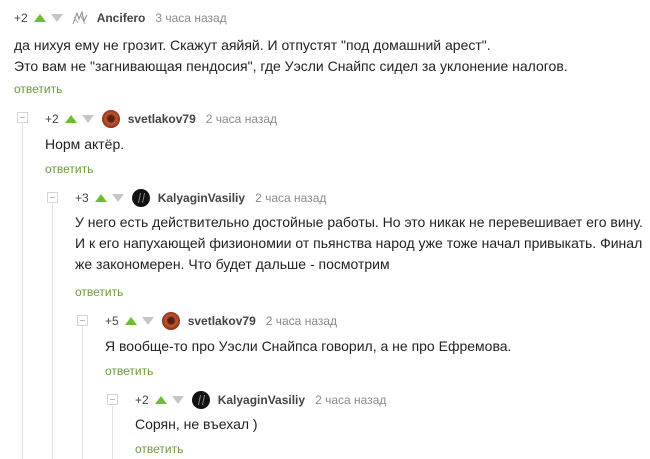 Image resolution: width=650 pixels, height=459 pixels. I want to click on author-name: Ancifero, so click(121, 18).